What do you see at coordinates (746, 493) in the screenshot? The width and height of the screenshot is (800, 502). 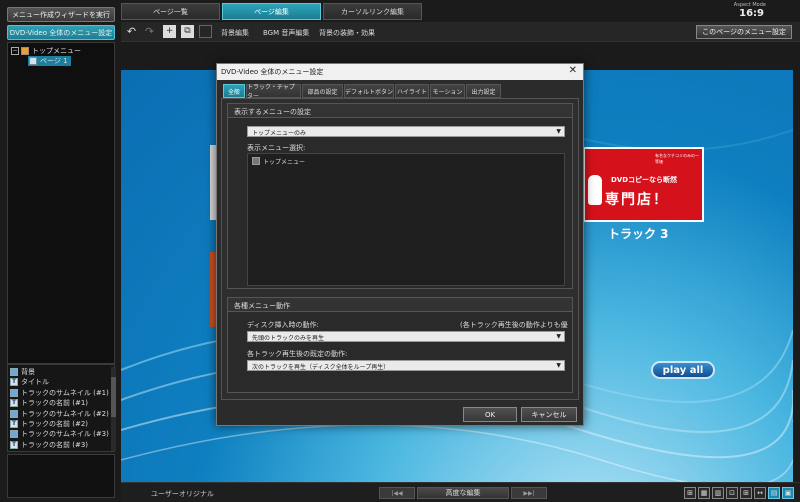 I see `guide-icon: ⊞` at bounding box center [746, 493].